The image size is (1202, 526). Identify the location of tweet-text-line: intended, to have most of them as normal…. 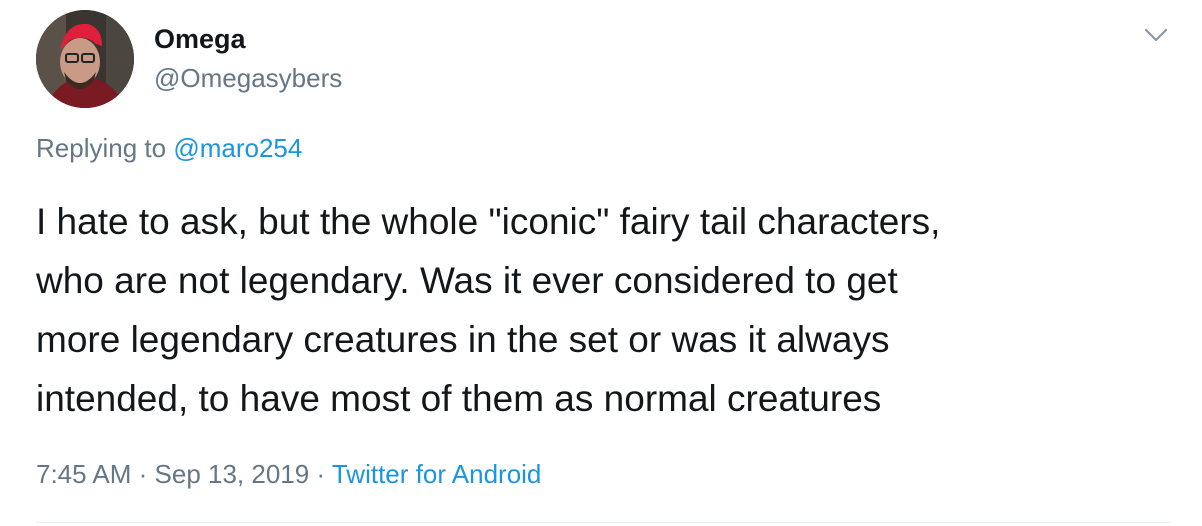
(459, 398).